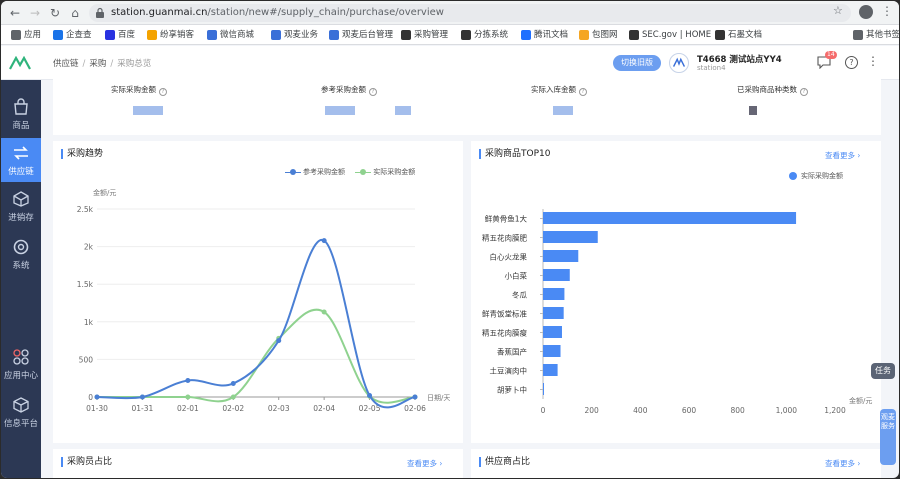 The image size is (900, 479). Describe the element at coordinates (858, 35) in the screenshot. I see `folder-icon` at that location.